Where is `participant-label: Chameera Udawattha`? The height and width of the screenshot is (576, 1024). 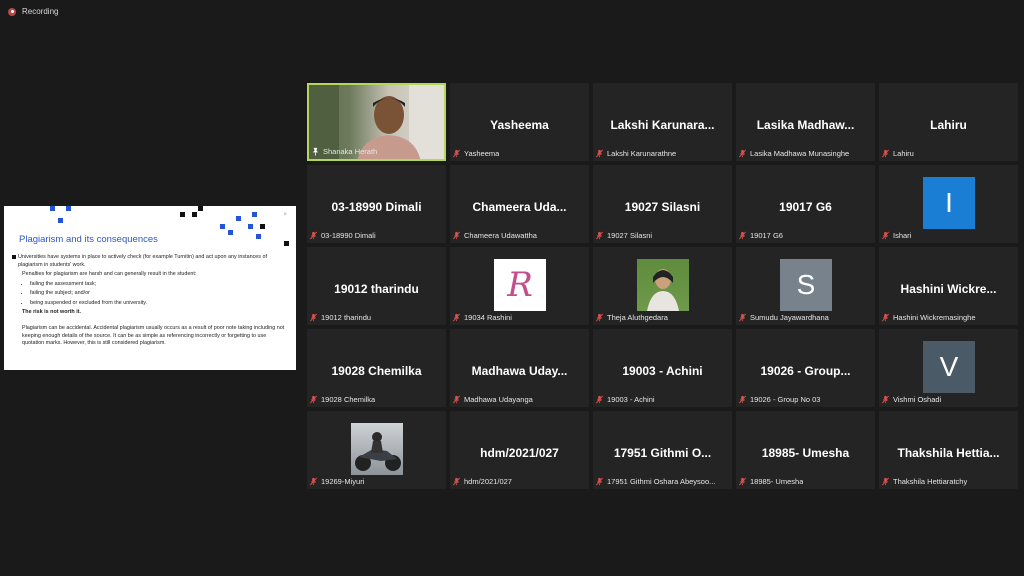
participant-label: Chameera Udawattha is located at coordinates (494, 235).